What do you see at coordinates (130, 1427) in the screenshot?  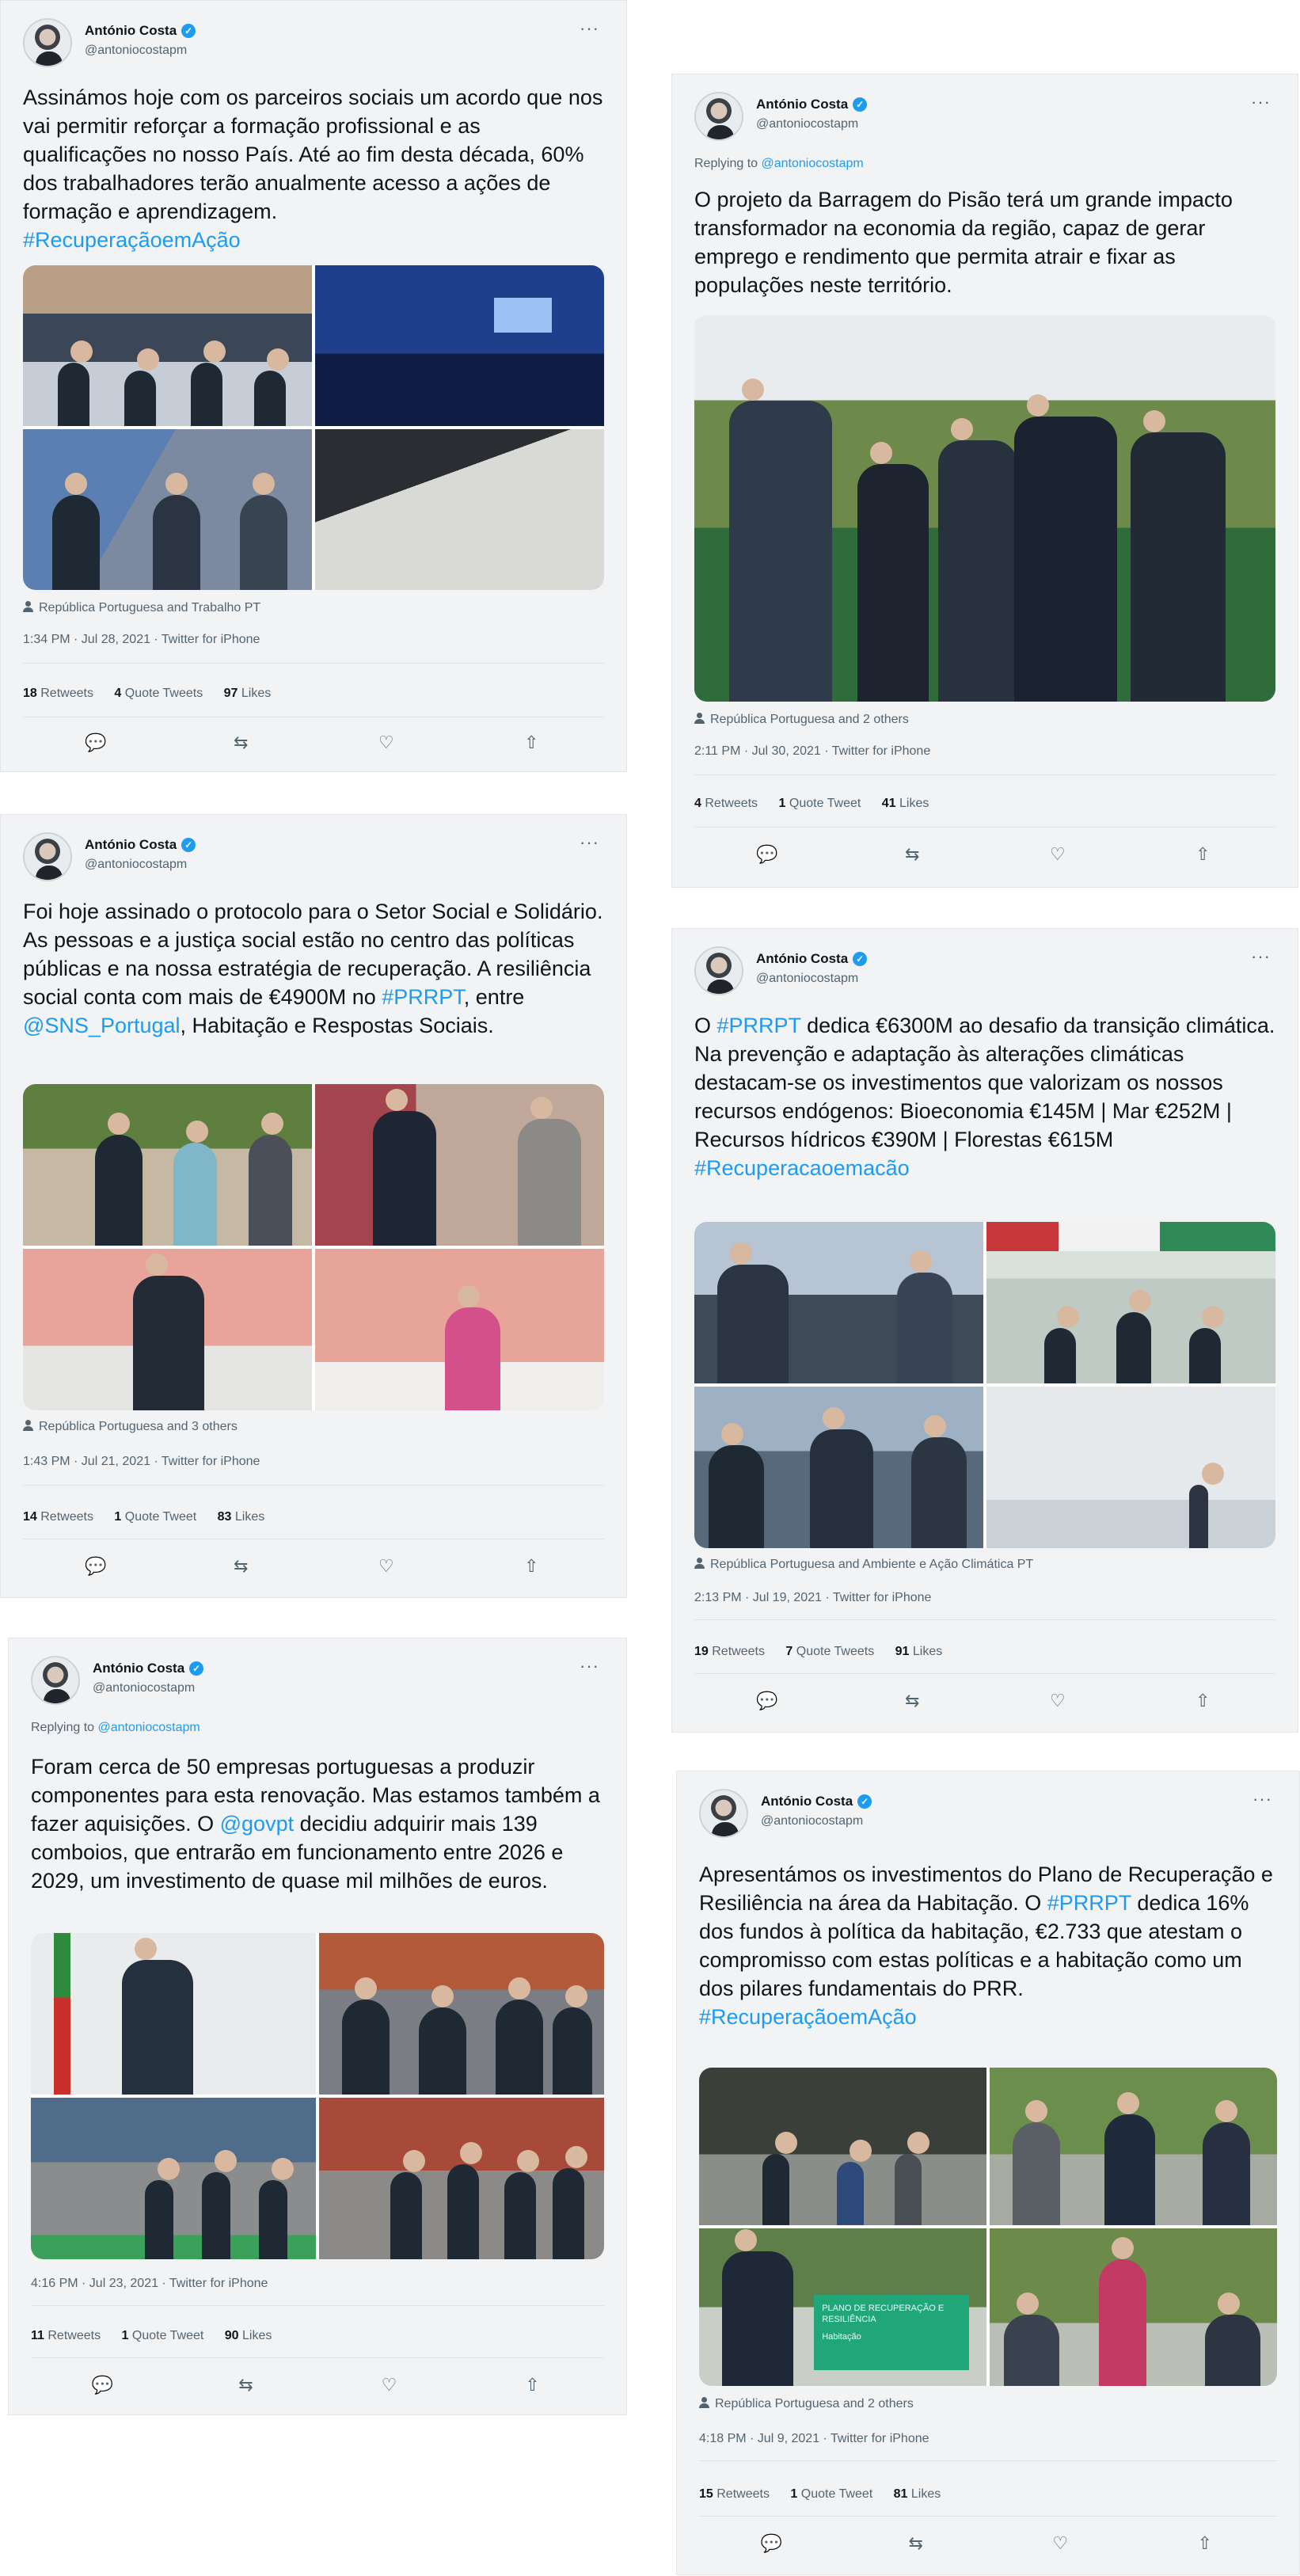 I see `tagged-users: República Portuguesa and 3 others` at bounding box center [130, 1427].